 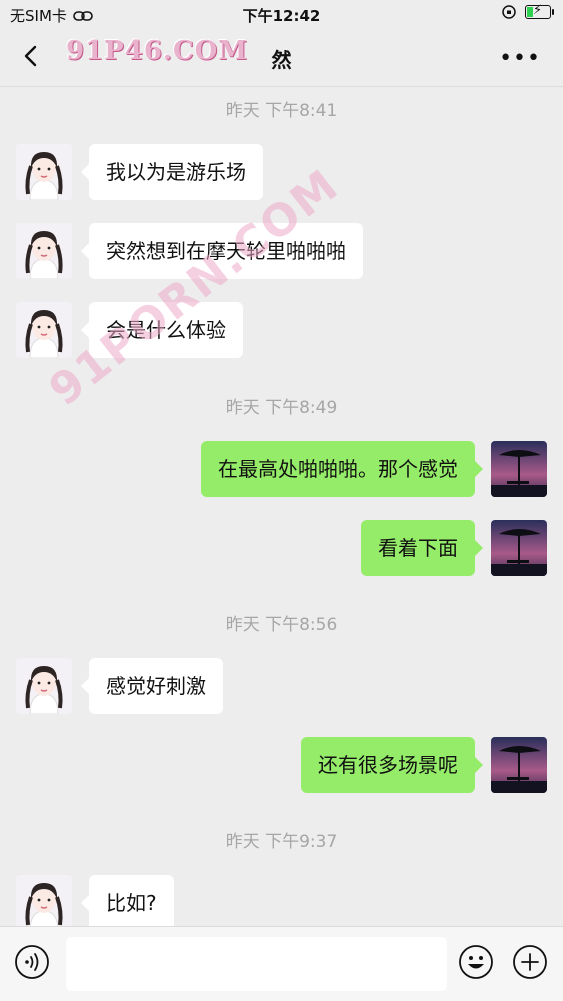 What do you see at coordinates (509, 12) in the screenshot?
I see `orientation-lock-icon` at bounding box center [509, 12].